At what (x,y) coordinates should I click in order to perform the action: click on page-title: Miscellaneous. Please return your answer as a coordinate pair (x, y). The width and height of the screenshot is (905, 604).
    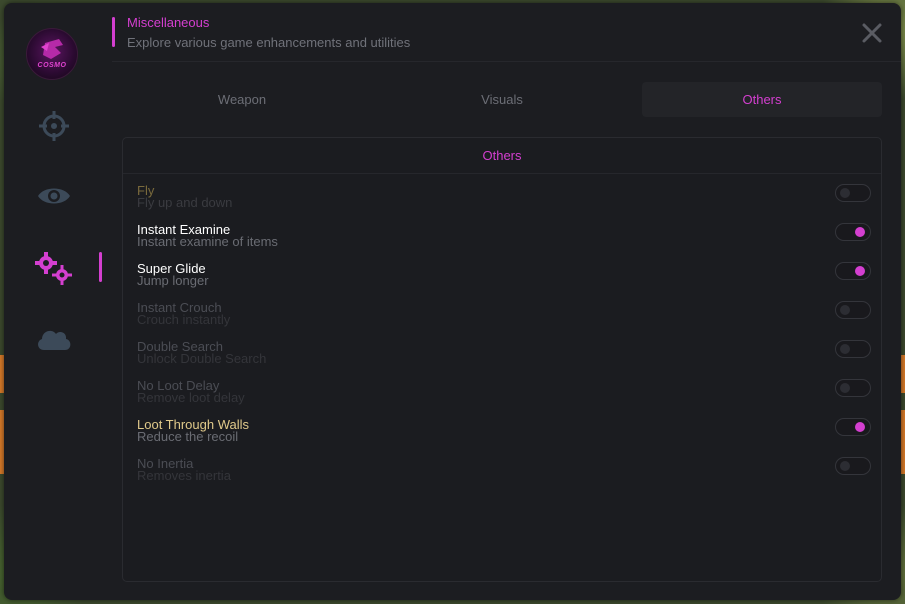
    Looking at the image, I should click on (168, 22).